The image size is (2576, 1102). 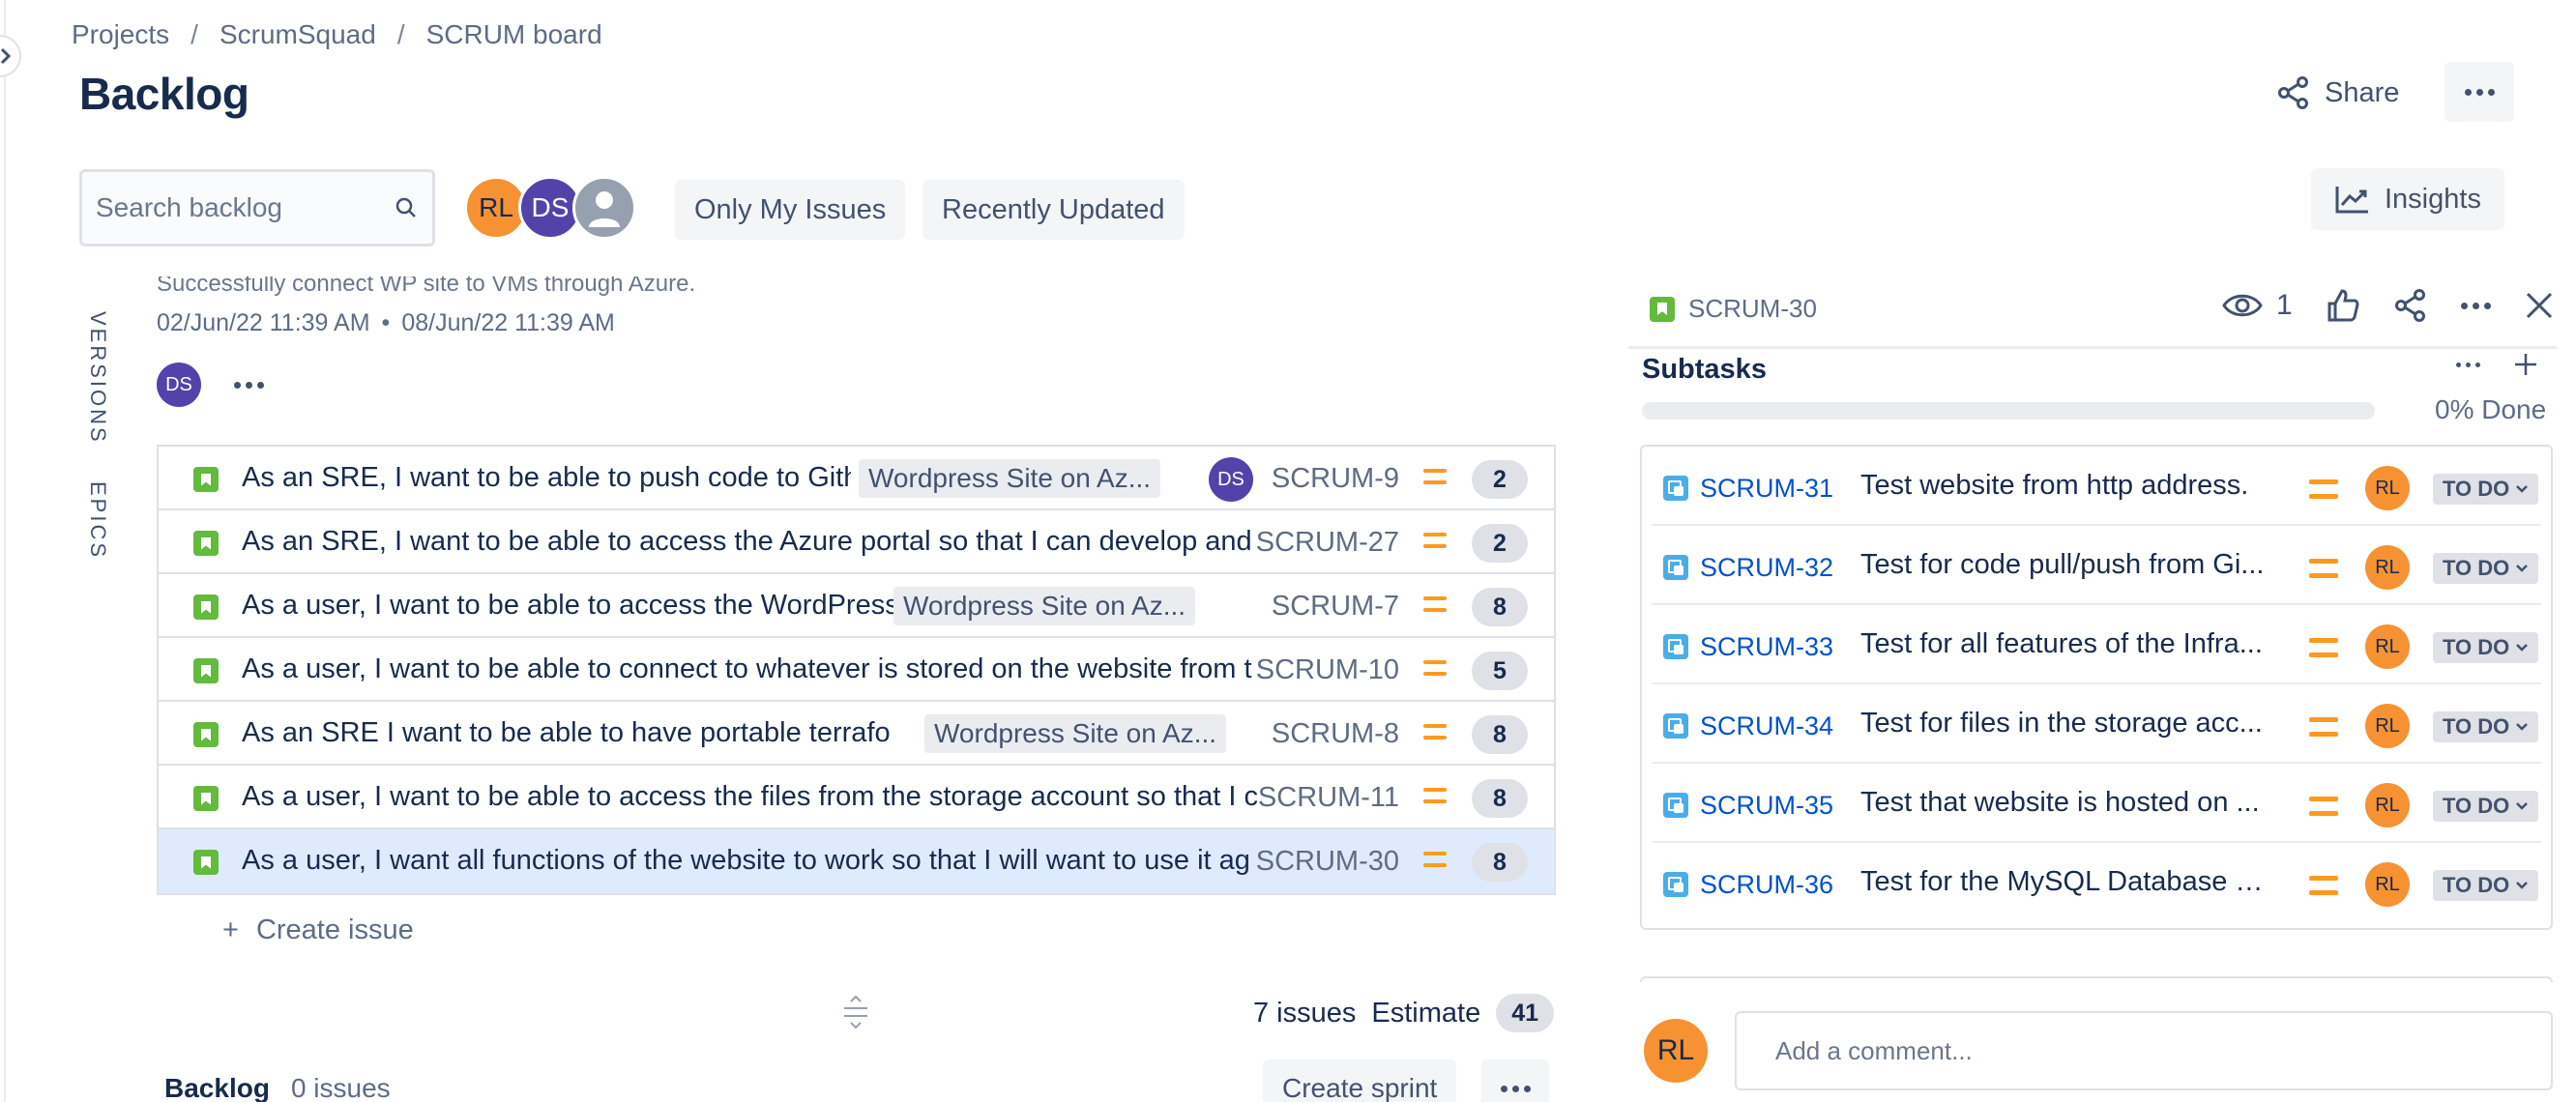 What do you see at coordinates (2539, 305) in the screenshot?
I see `close-icon` at bounding box center [2539, 305].